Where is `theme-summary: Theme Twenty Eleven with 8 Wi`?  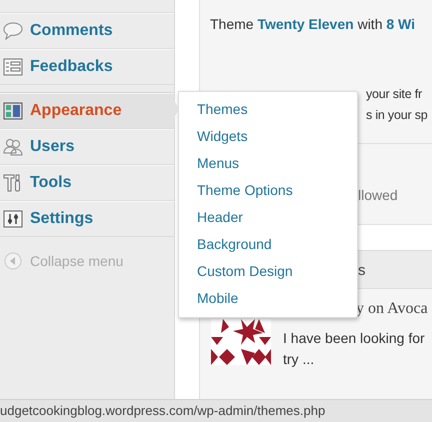
theme-summary: Theme Twenty Eleven with 8 Wi is located at coordinates (313, 24).